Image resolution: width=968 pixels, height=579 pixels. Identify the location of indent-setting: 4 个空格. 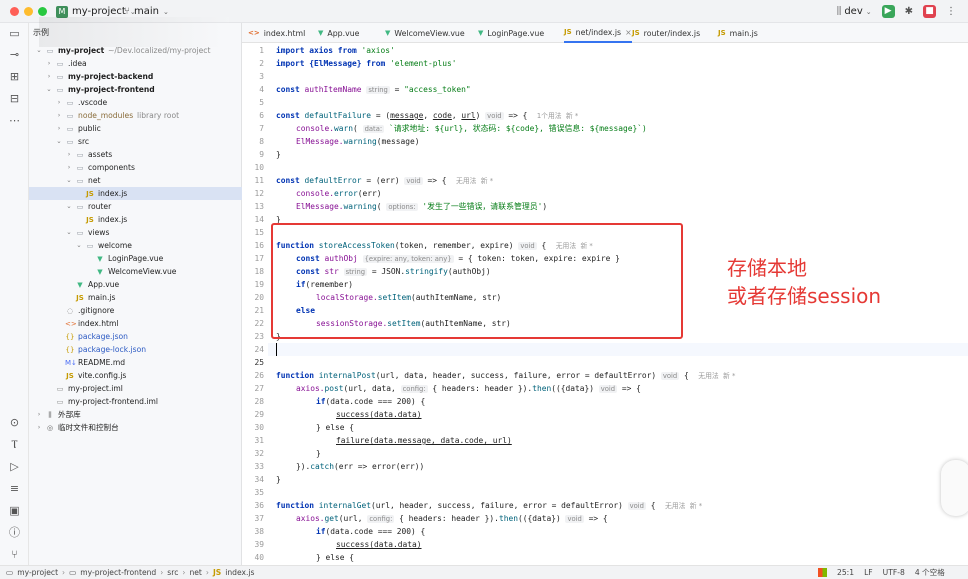
(930, 572).